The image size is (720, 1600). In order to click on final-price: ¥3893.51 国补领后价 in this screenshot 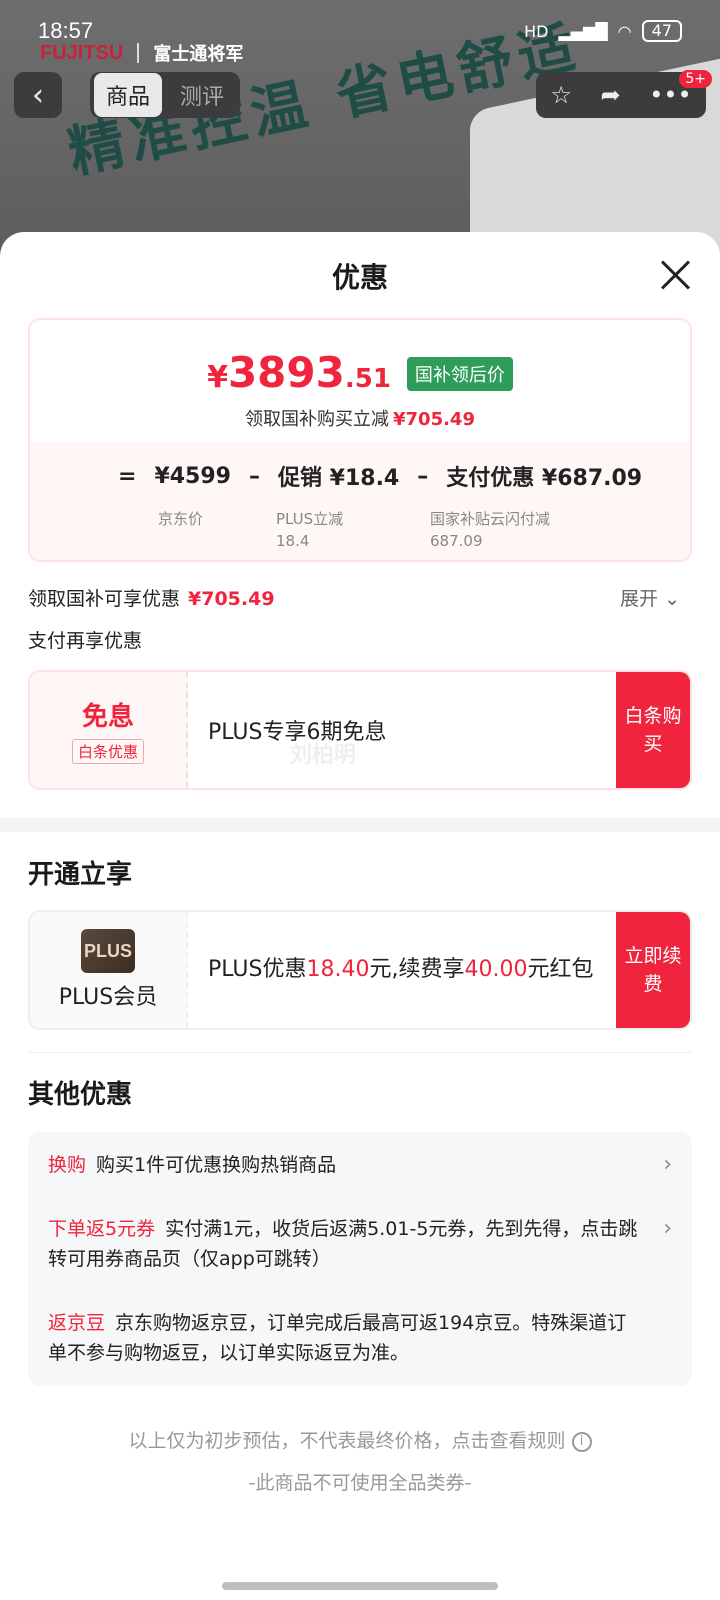, I will do `click(360, 372)`.